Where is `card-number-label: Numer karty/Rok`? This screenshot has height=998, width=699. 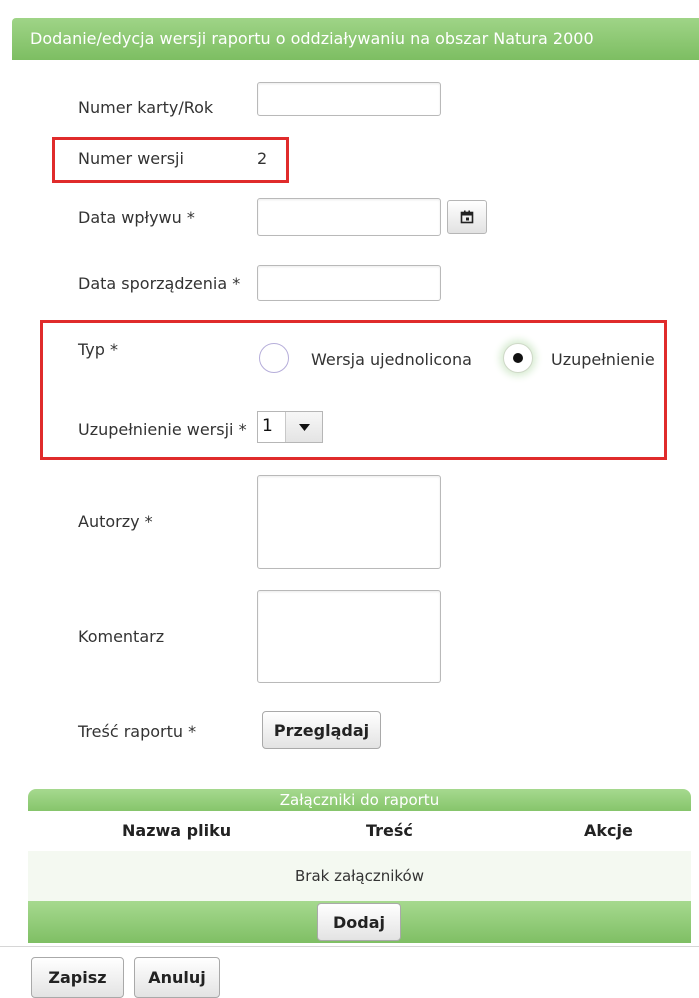
card-number-label: Numer karty/Rok is located at coordinates (146, 107).